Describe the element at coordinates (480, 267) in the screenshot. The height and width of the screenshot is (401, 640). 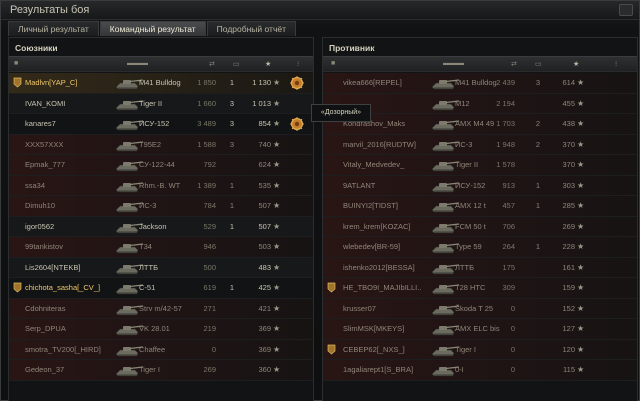
I see `player-row: ishenko2012[BESSA] ЛТТБ 175 161 ★` at that location.